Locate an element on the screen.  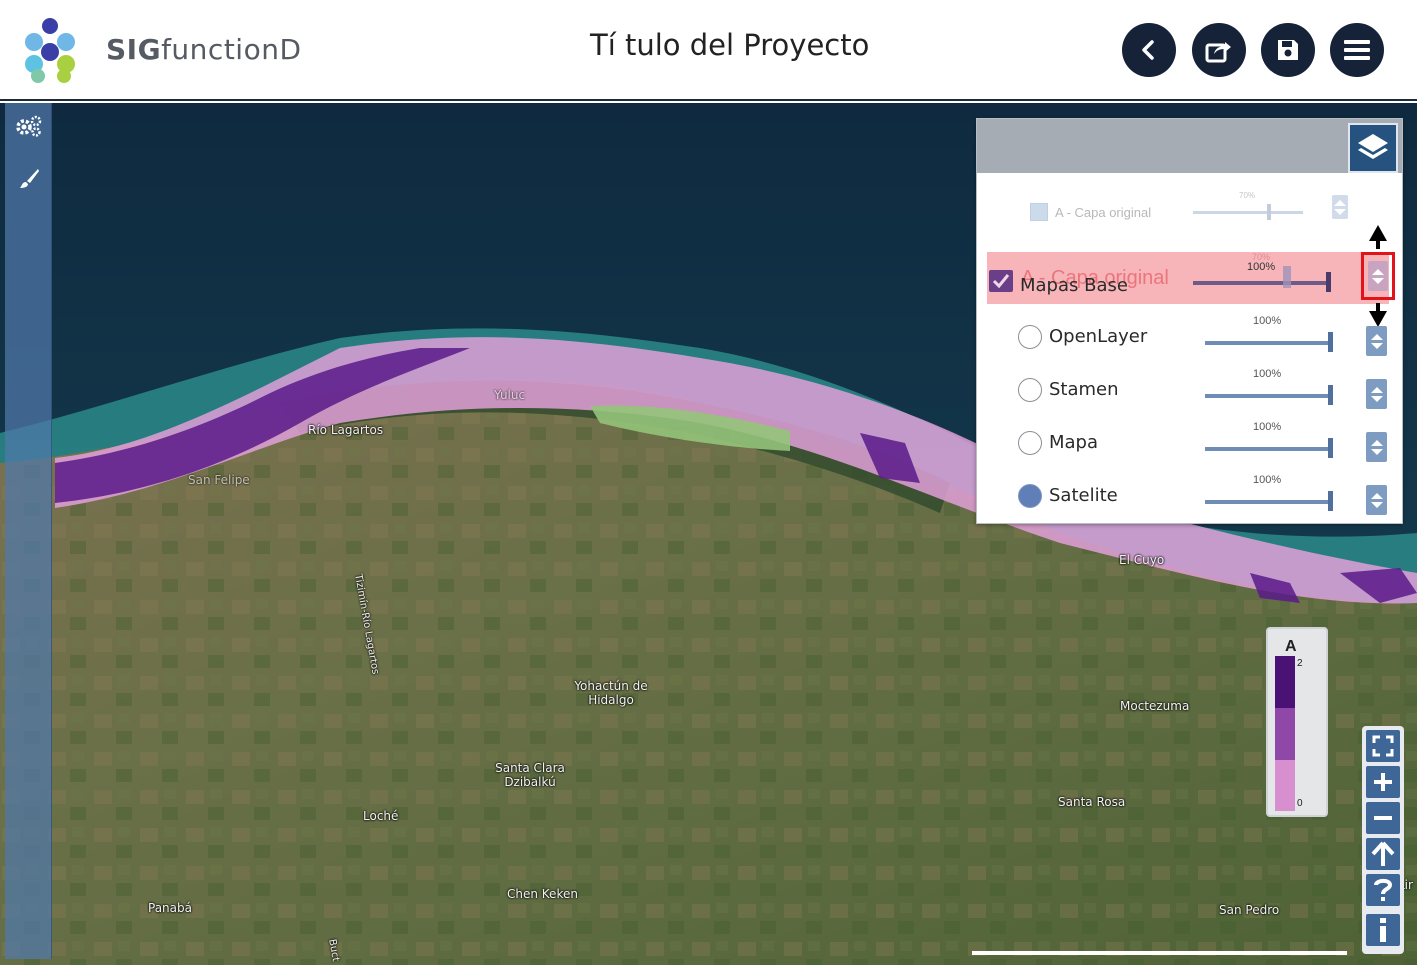
zoom-out-icon is located at coordinates (1383, 818).